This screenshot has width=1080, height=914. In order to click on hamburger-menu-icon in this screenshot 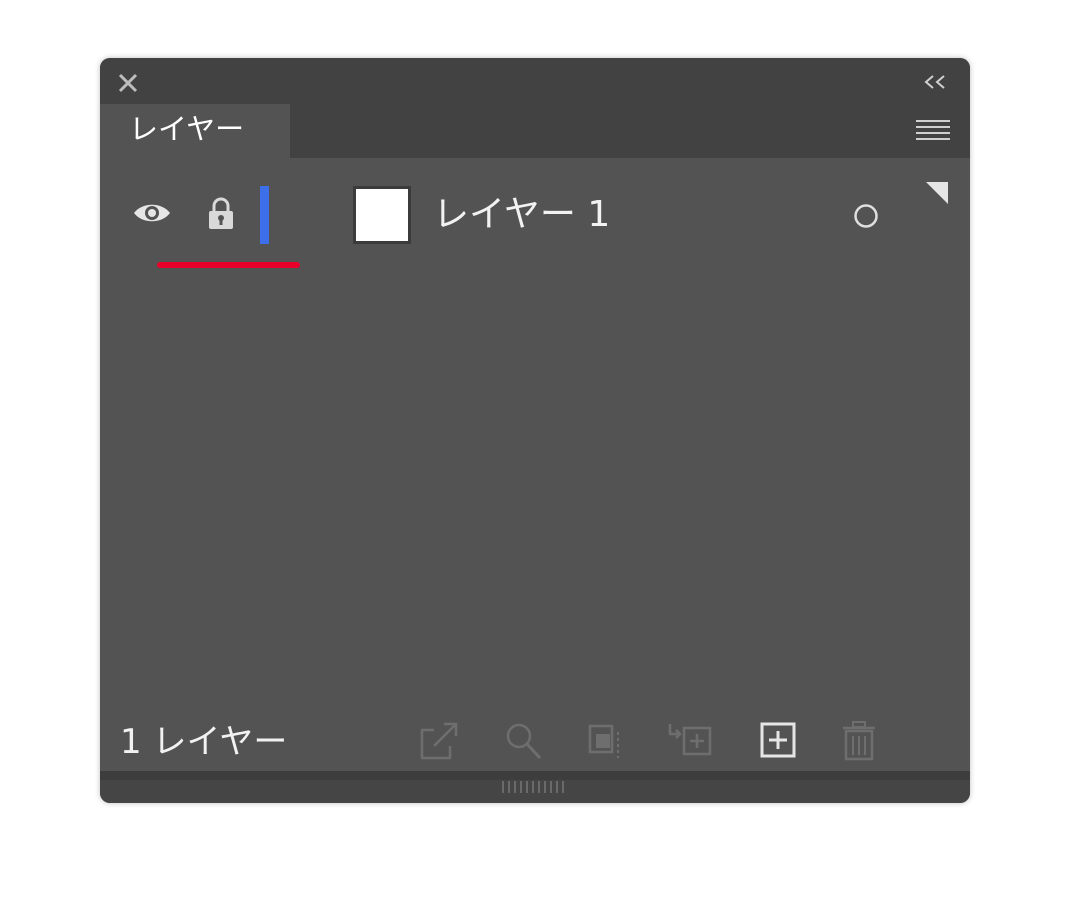, I will do `click(933, 131)`.